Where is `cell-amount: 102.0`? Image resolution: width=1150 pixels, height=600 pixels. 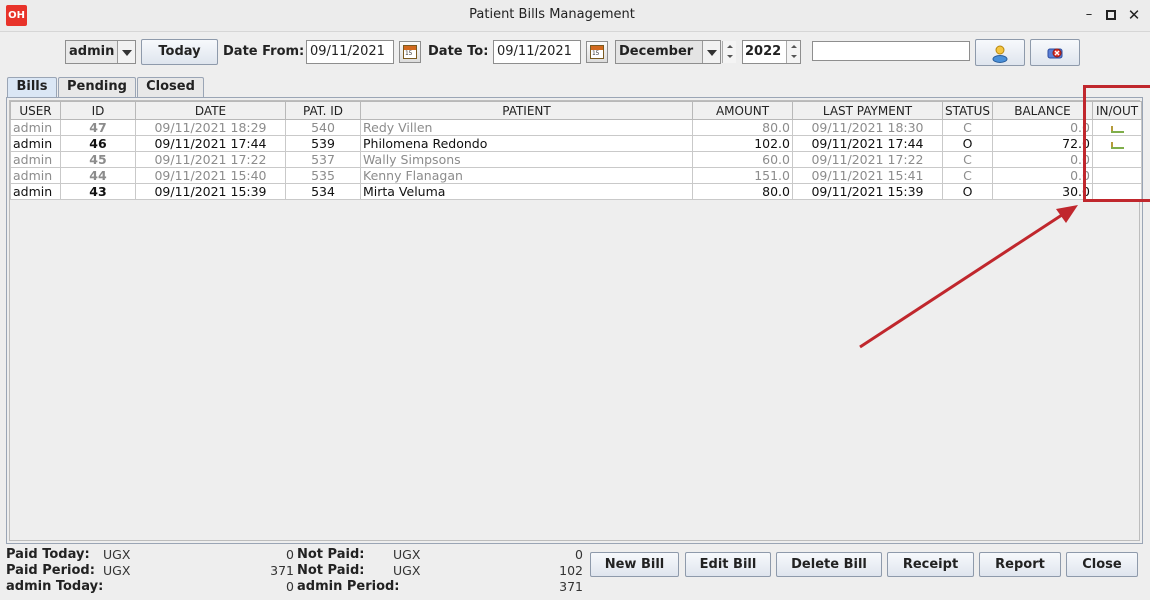
cell-amount: 102.0 is located at coordinates (742, 143).